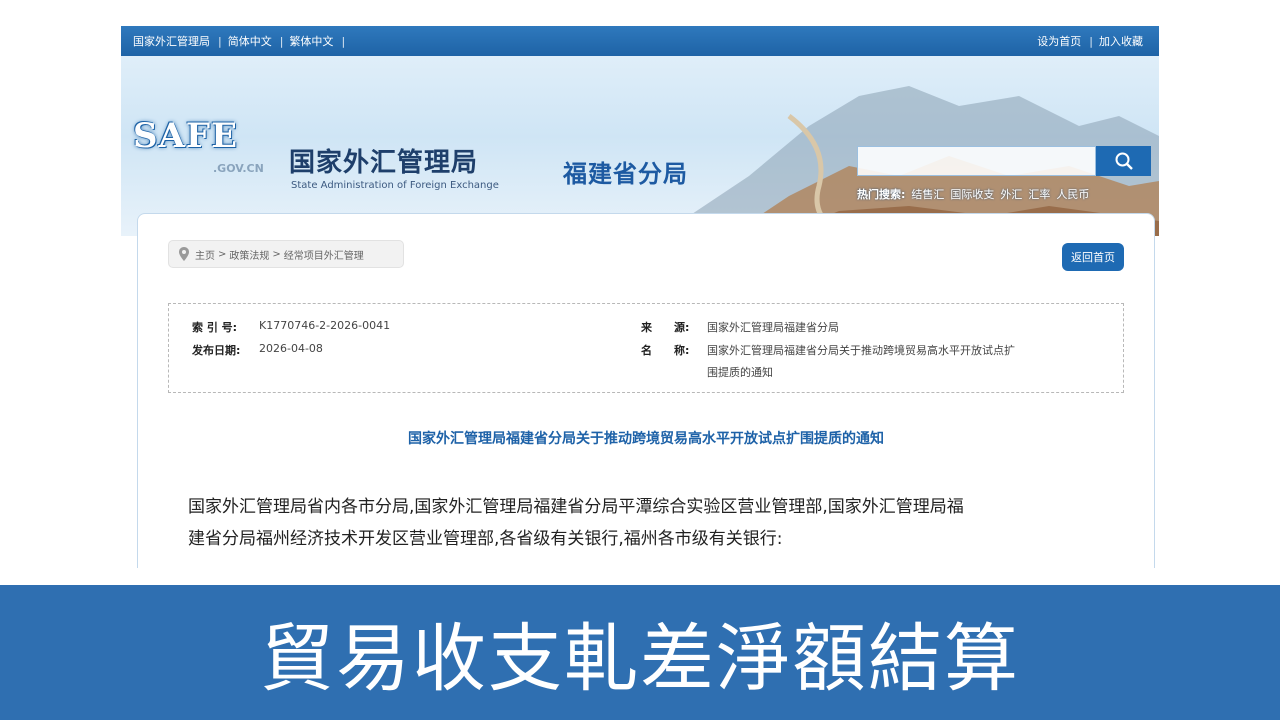 The image size is (1280, 720). I want to click on search-button, so click(1123, 161).